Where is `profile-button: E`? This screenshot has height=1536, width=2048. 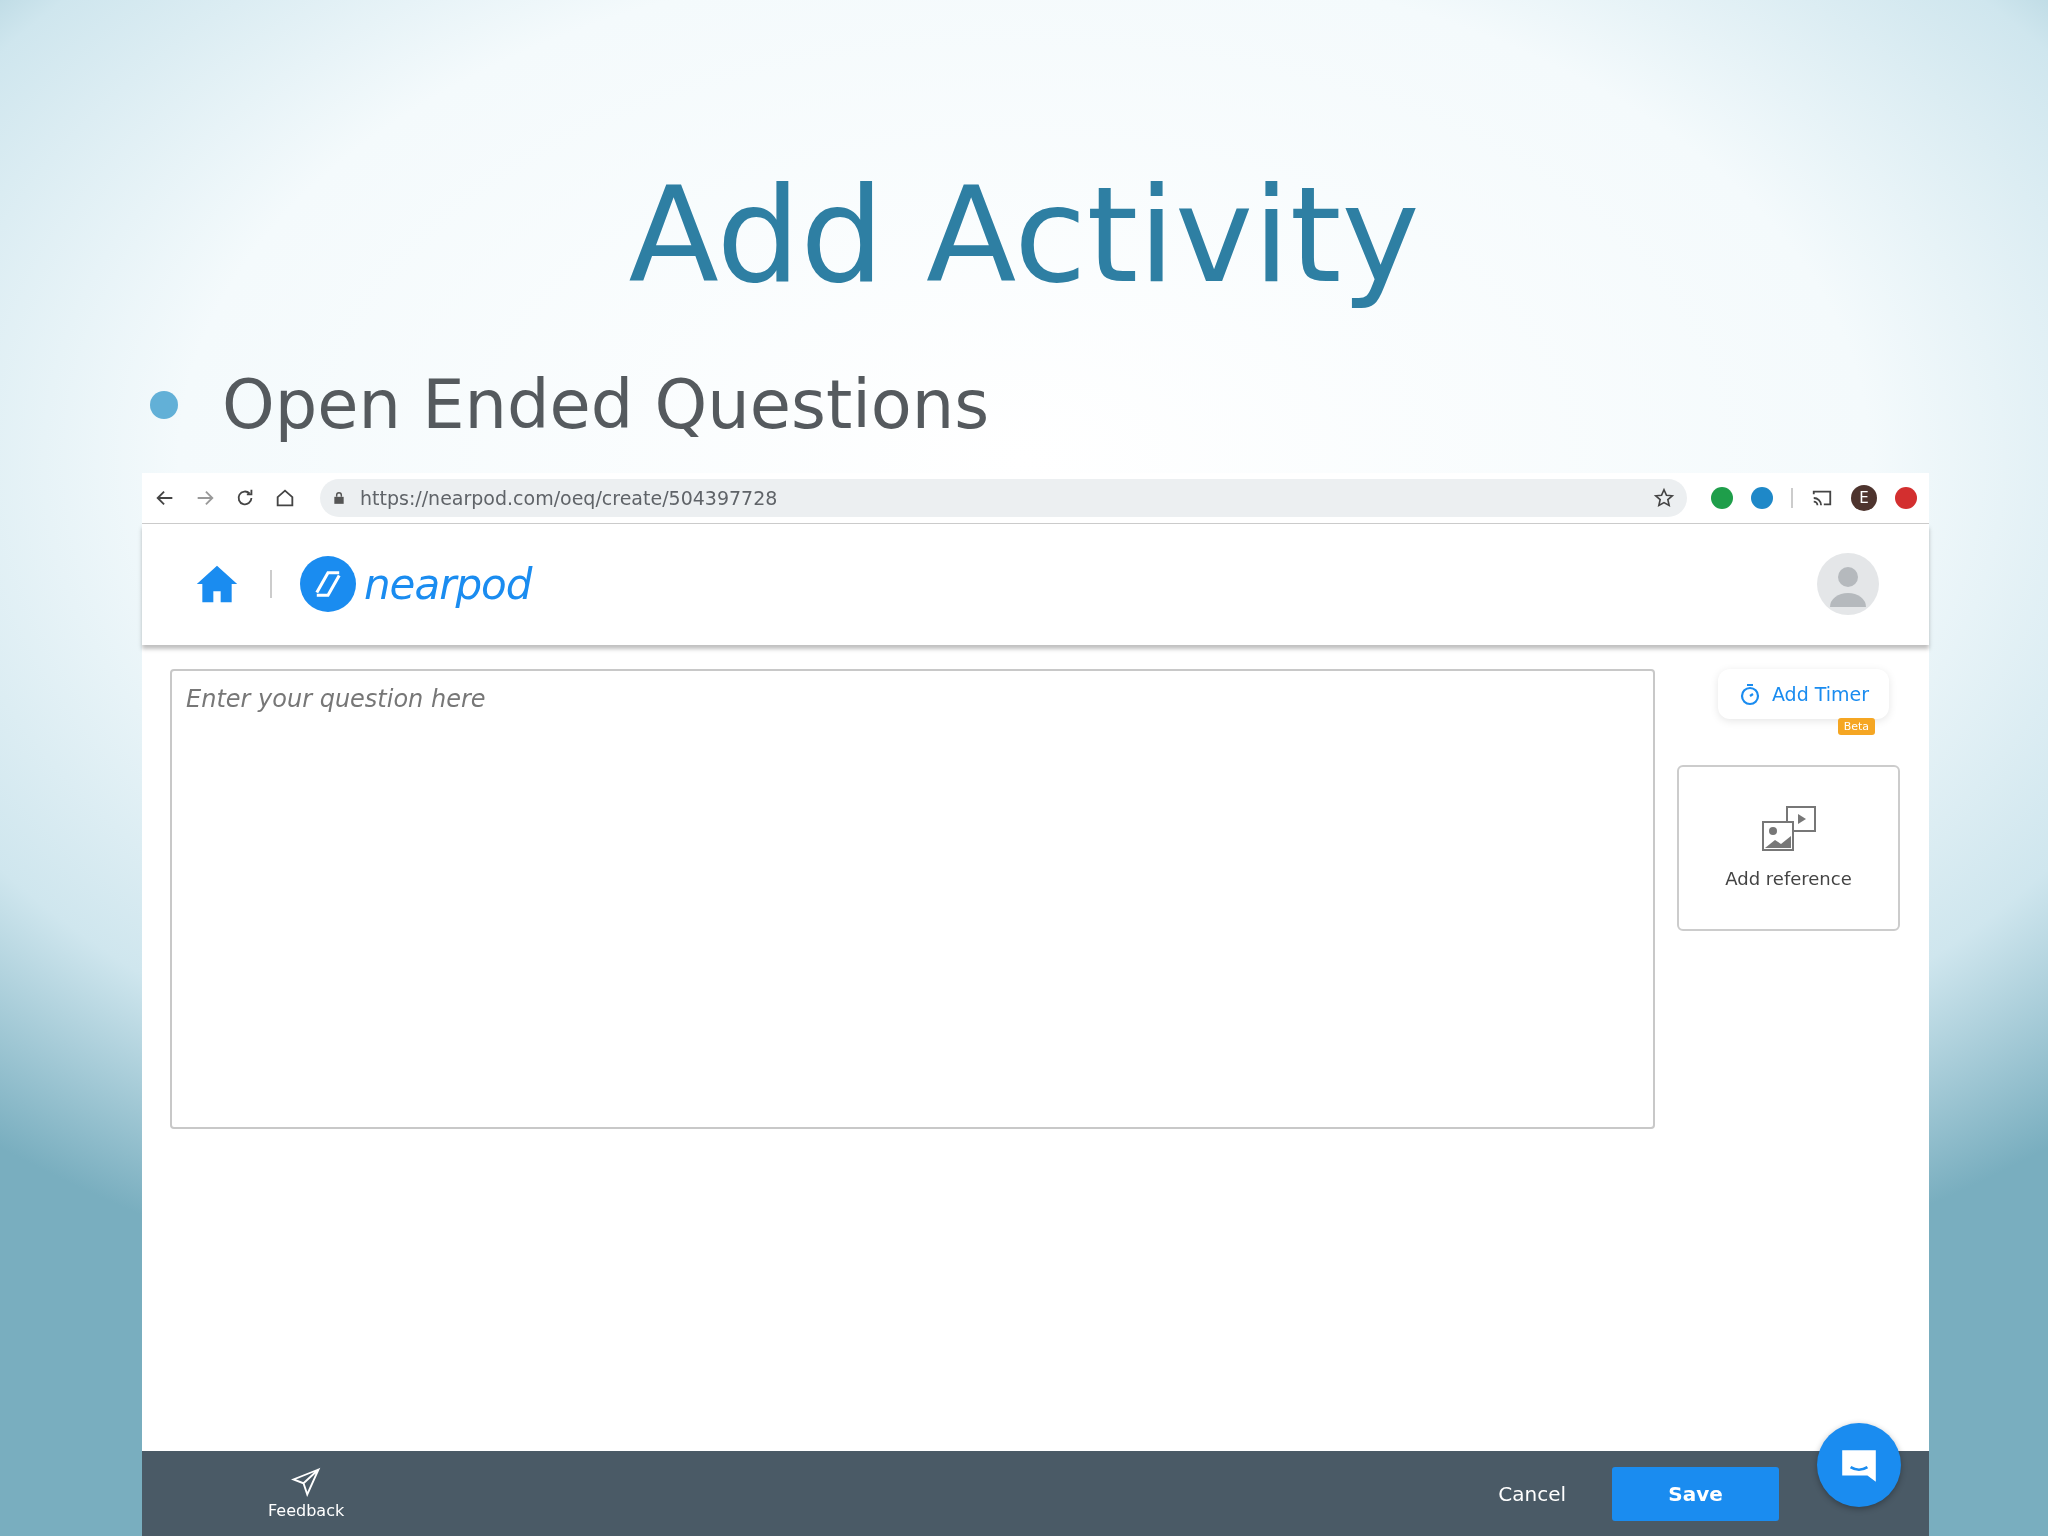
profile-button: E is located at coordinates (1864, 497).